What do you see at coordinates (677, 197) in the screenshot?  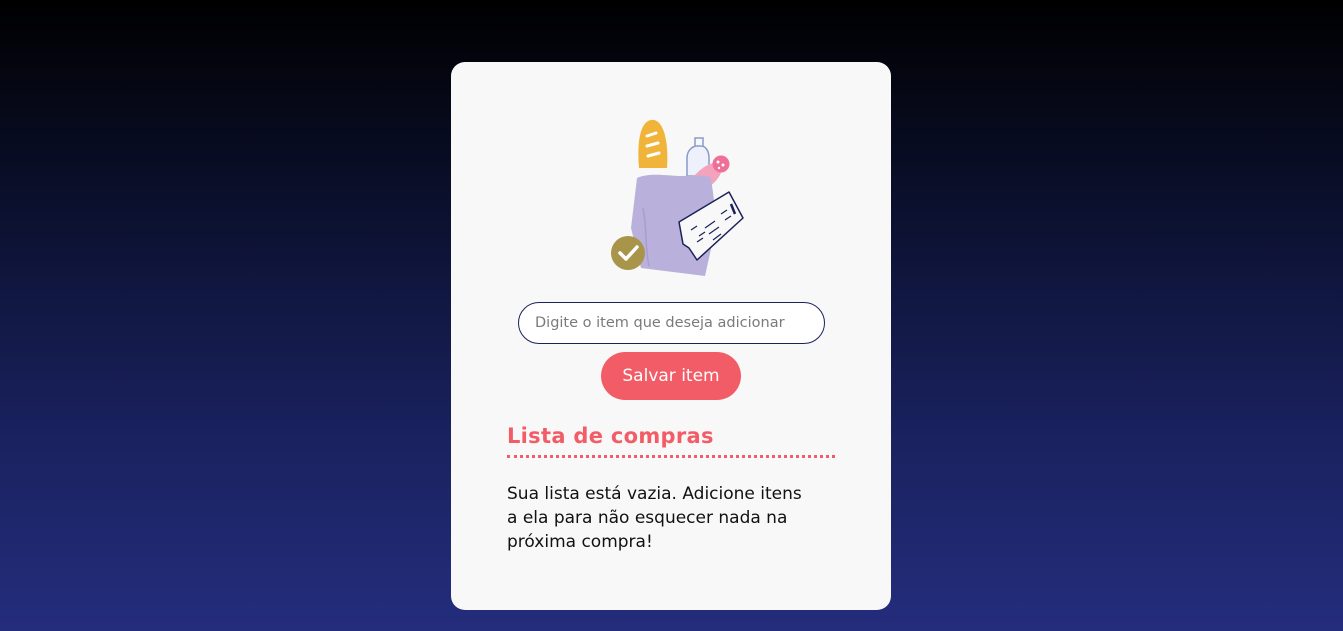 I see `grocery-bag-illustration` at bounding box center [677, 197].